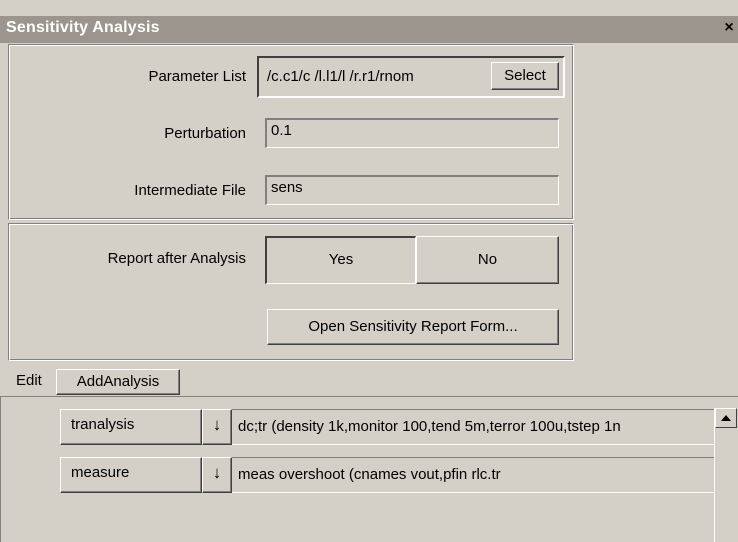 This screenshot has width=738, height=542. I want to click on analysis-type-label: tranalysis, so click(103, 424).